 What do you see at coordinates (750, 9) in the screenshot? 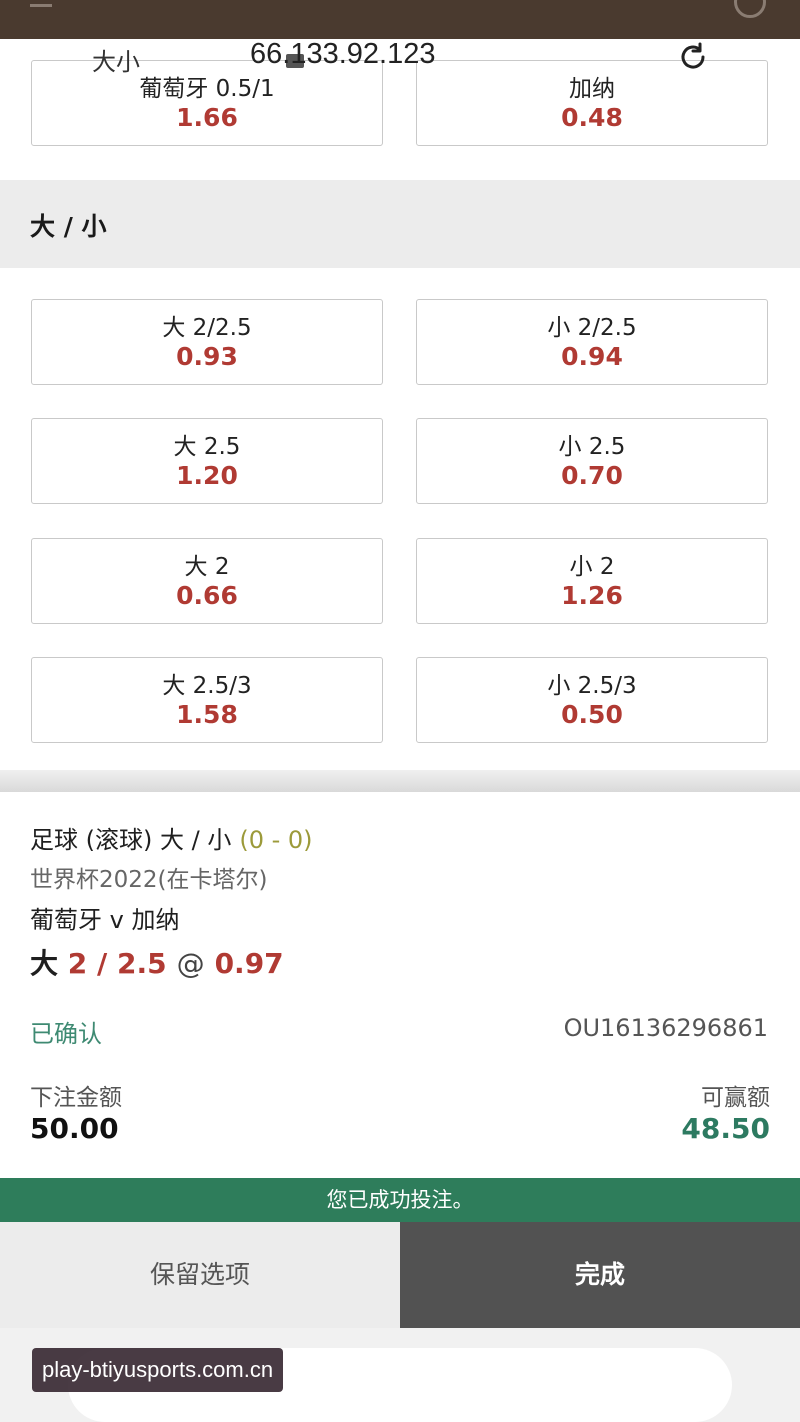
I see `profile-icon` at bounding box center [750, 9].